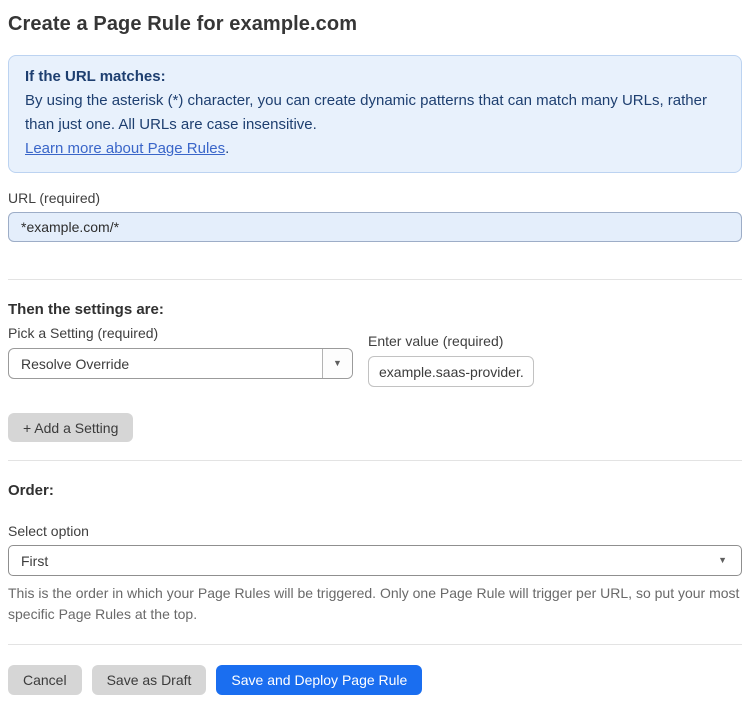  Describe the element at coordinates (35, 560) in the screenshot. I see `order-select-value: First` at that location.